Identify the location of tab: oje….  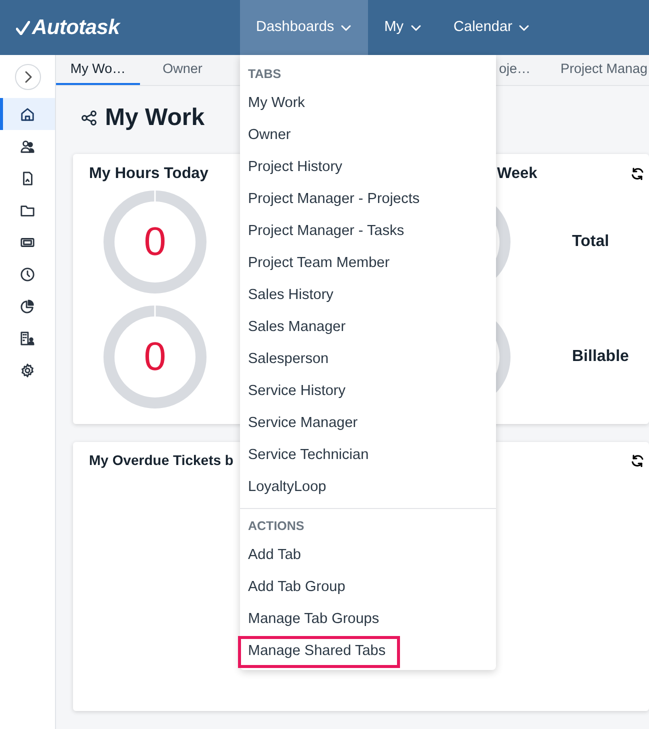
(528, 70).